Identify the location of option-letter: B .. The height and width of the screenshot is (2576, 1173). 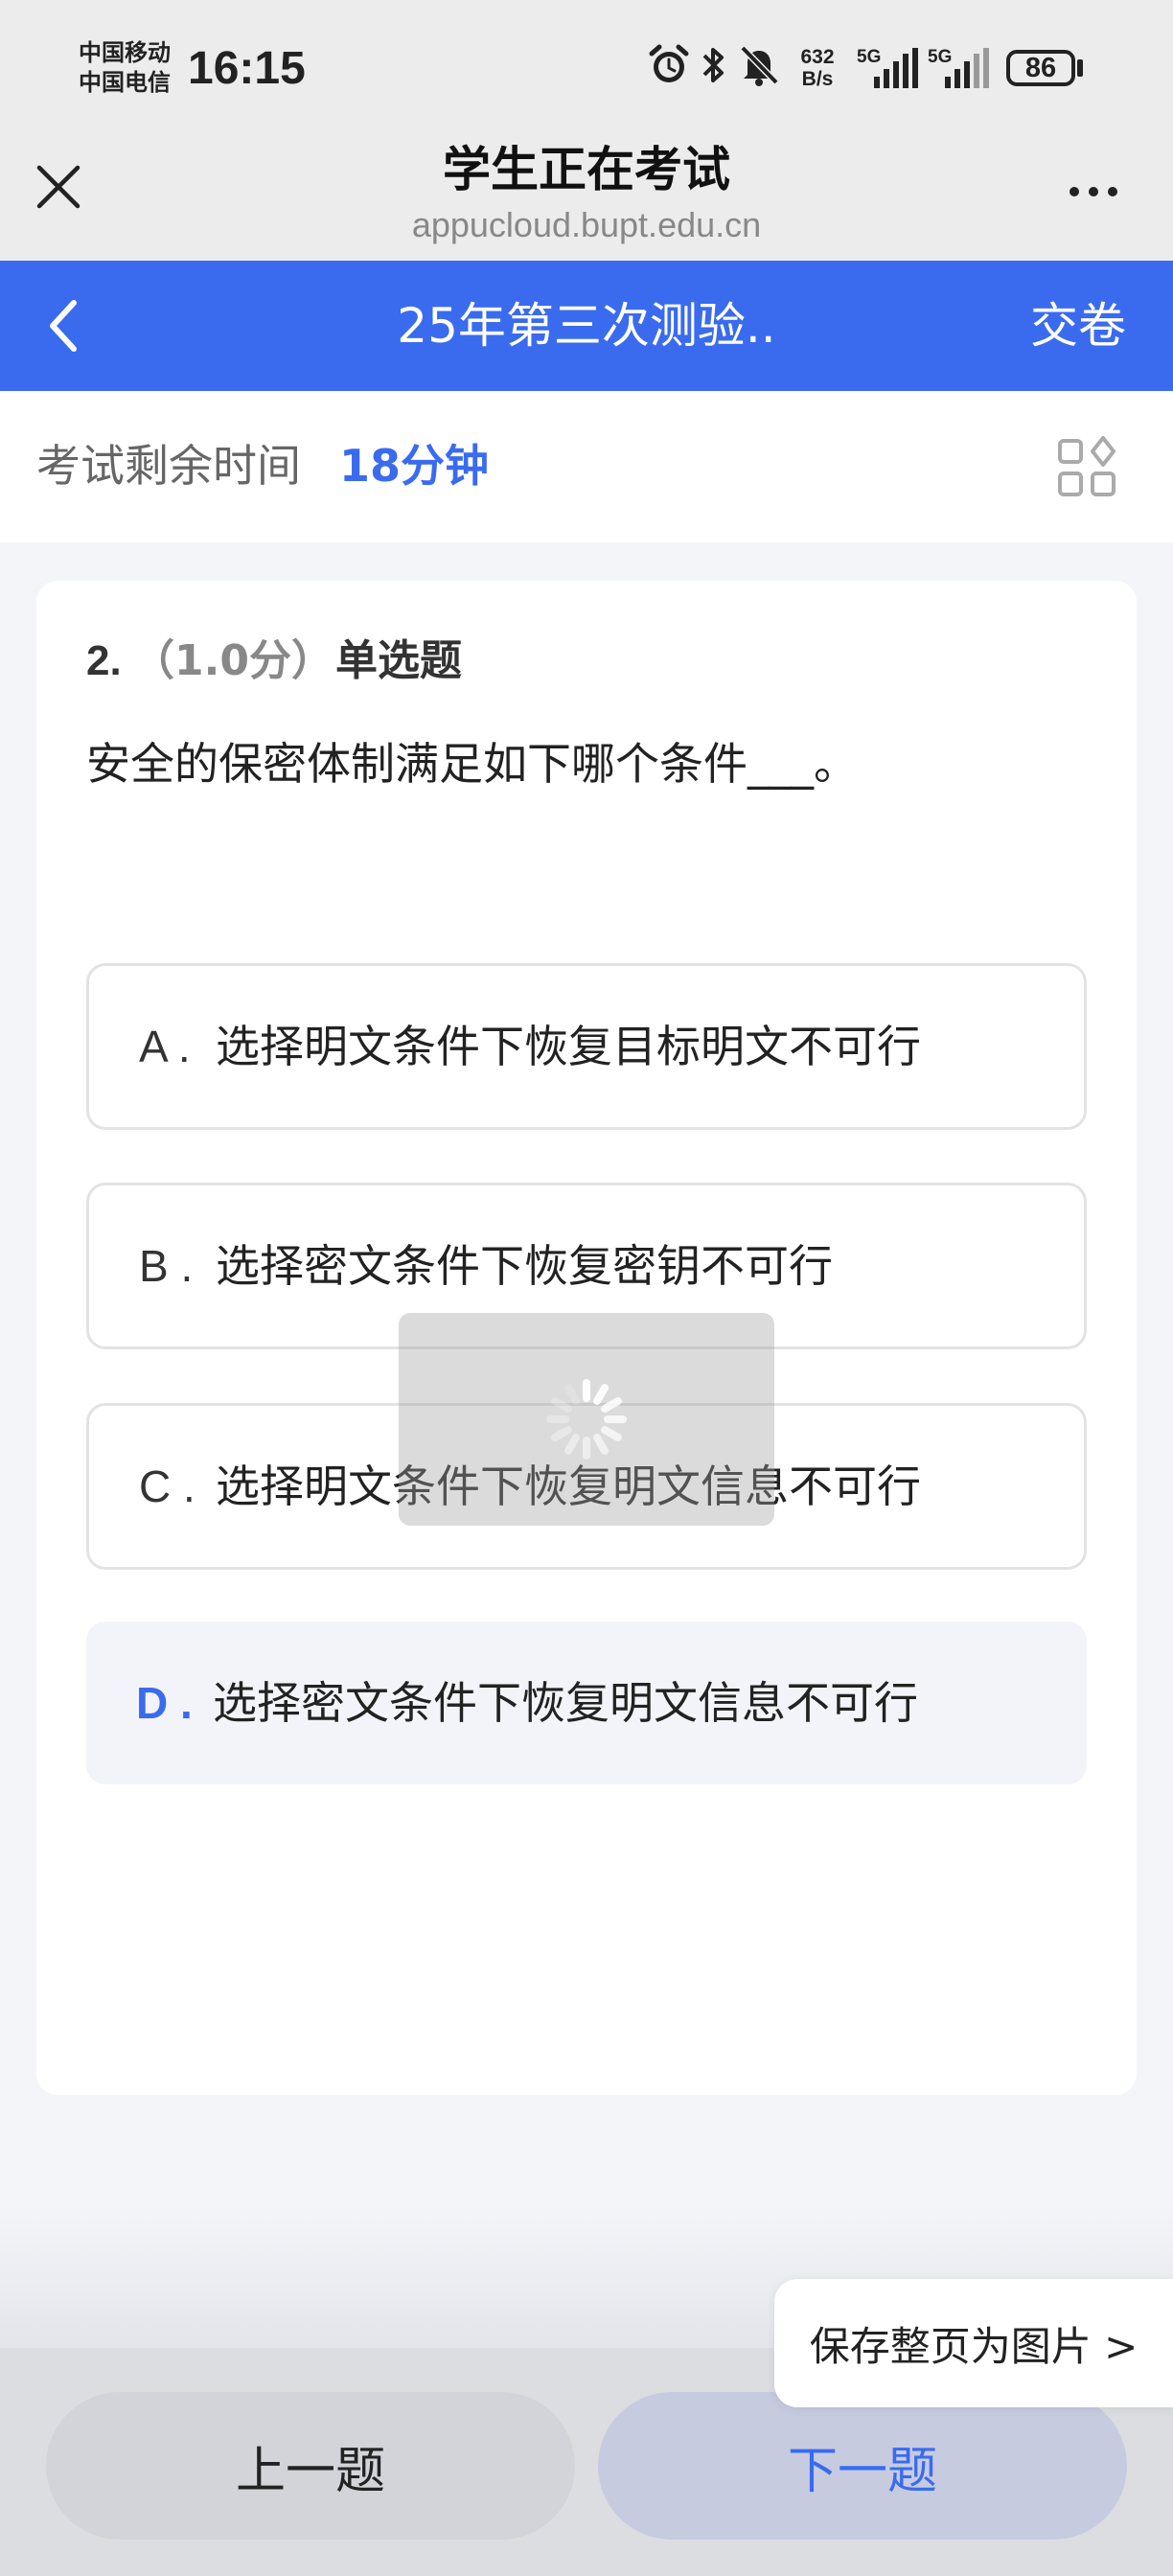
(166, 1266).